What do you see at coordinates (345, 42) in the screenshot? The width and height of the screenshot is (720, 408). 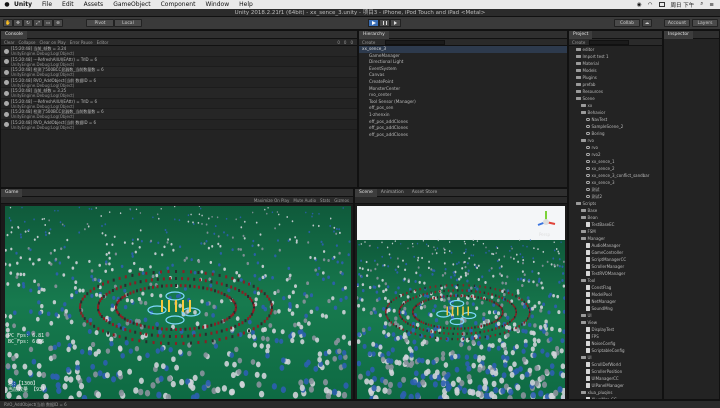 I see `console-warning-count: 0` at bounding box center [345, 42].